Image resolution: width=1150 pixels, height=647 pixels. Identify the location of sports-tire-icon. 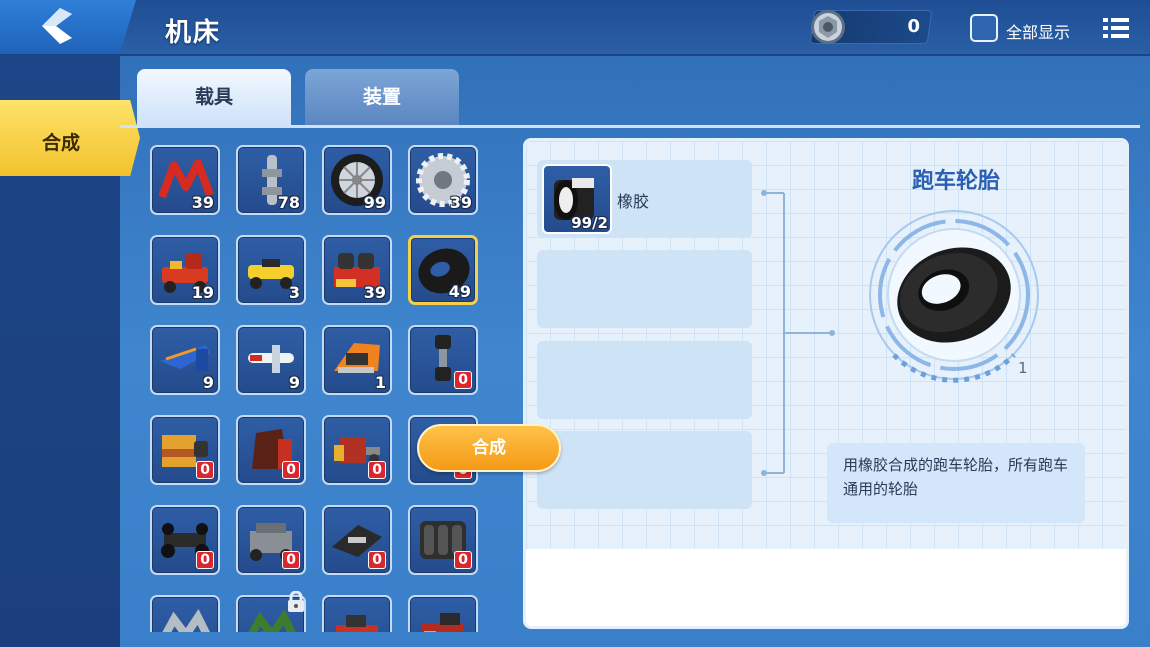
(954, 296).